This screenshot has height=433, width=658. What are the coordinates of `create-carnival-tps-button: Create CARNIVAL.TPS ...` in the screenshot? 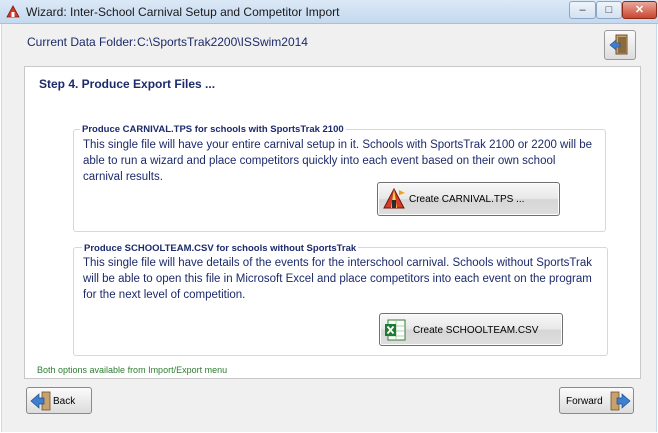 It's located at (468, 199).